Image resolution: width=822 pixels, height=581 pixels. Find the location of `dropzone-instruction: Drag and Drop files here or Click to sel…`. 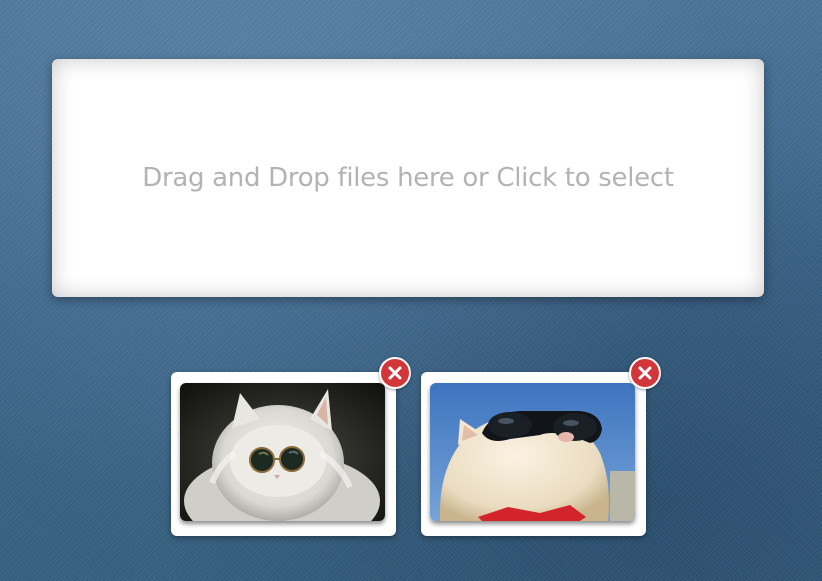

dropzone-instruction: Drag and Drop files here or Click to sel… is located at coordinates (408, 178).